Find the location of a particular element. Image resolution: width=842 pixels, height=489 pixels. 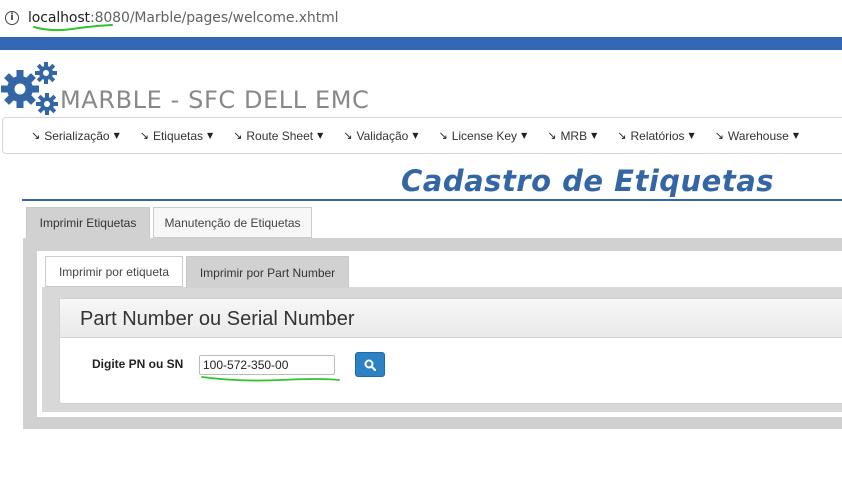

menu-item-label: License Key is located at coordinates (484, 135).